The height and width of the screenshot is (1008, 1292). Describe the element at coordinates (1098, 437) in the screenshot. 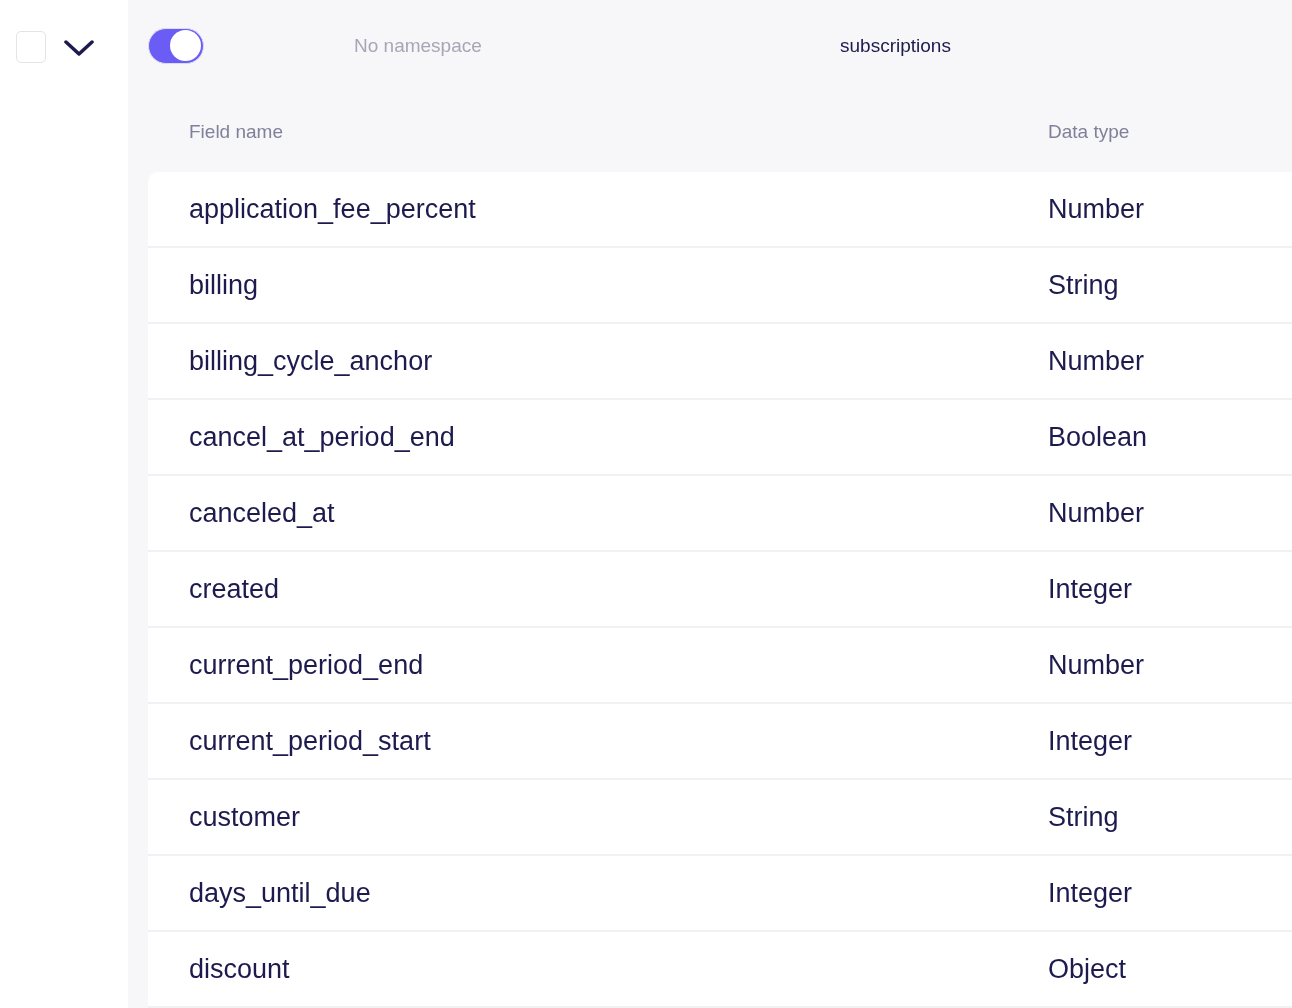

I see `data-type: Boolean` at that location.